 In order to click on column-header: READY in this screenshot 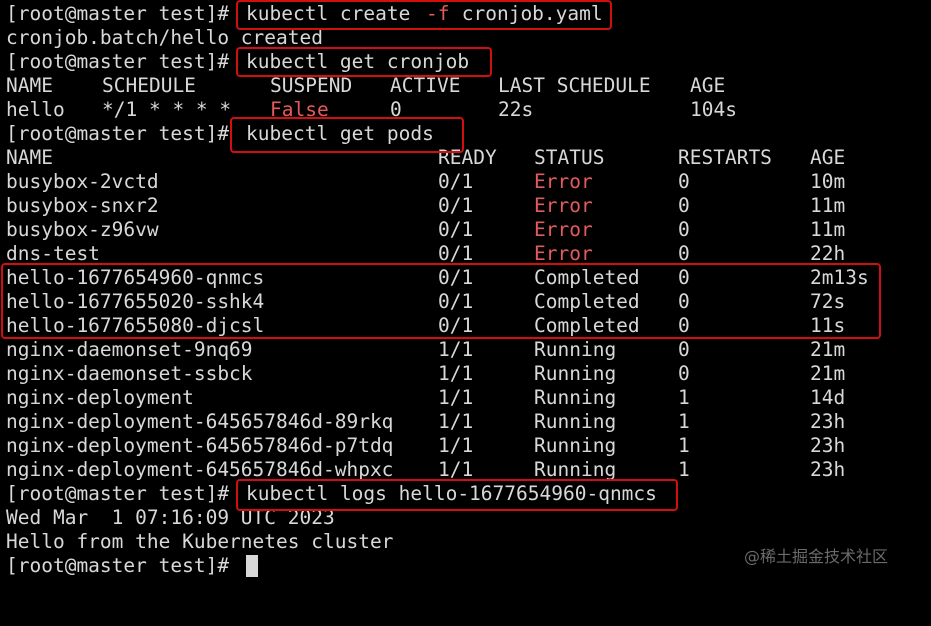, I will do `click(467, 157)`.